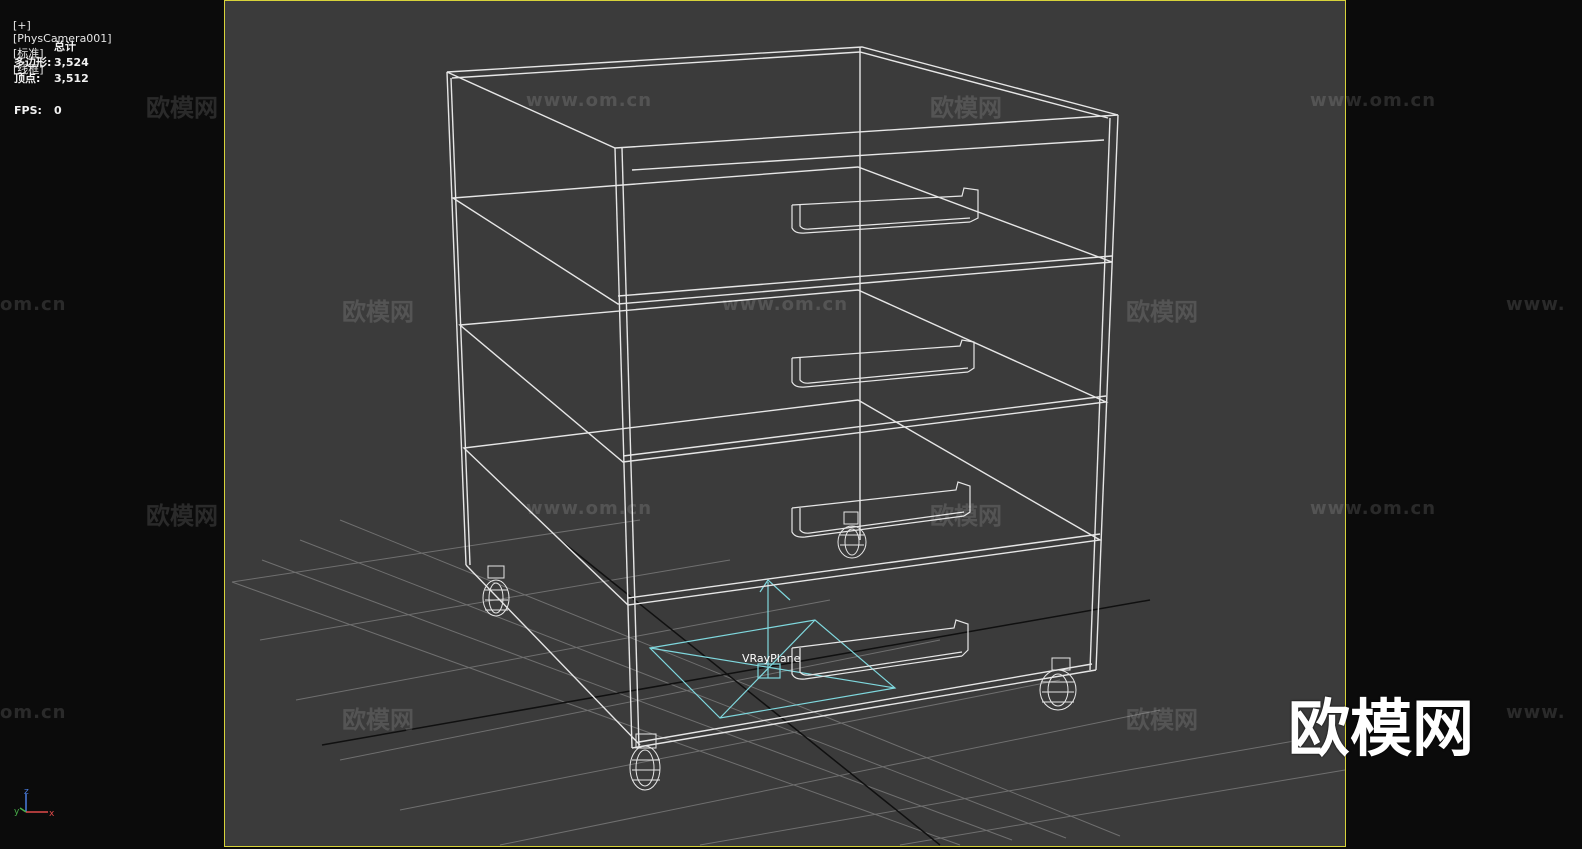 This screenshot has width=1582, height=849. I want to click on vrayplane-object, so click(772, 649).